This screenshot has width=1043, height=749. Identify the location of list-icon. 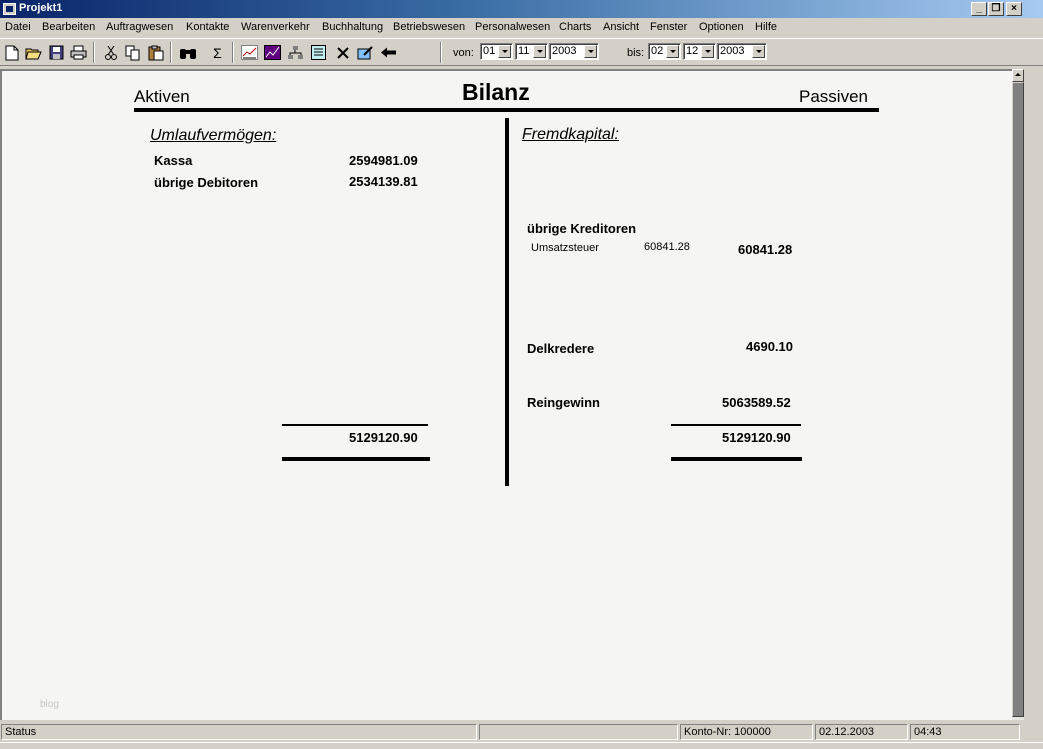
(318, 52).